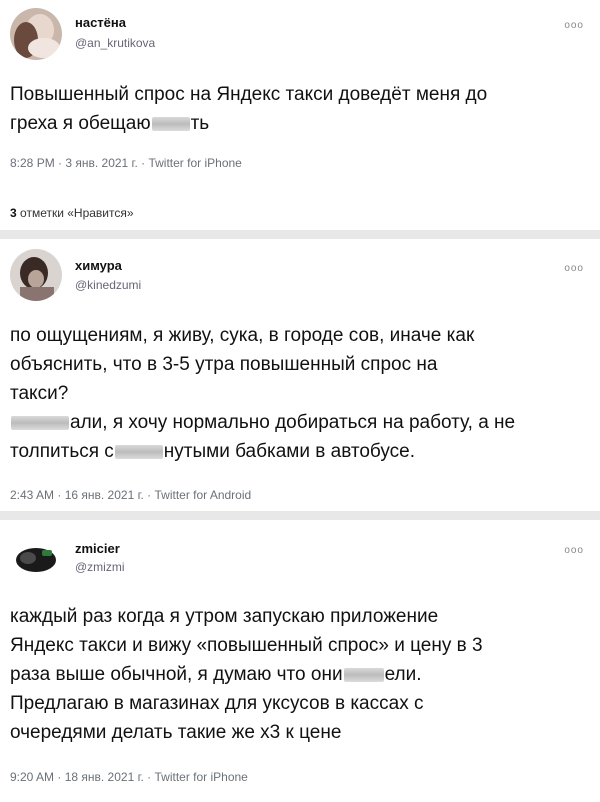  I want to click on display-name: настёна, so click(100, 22).